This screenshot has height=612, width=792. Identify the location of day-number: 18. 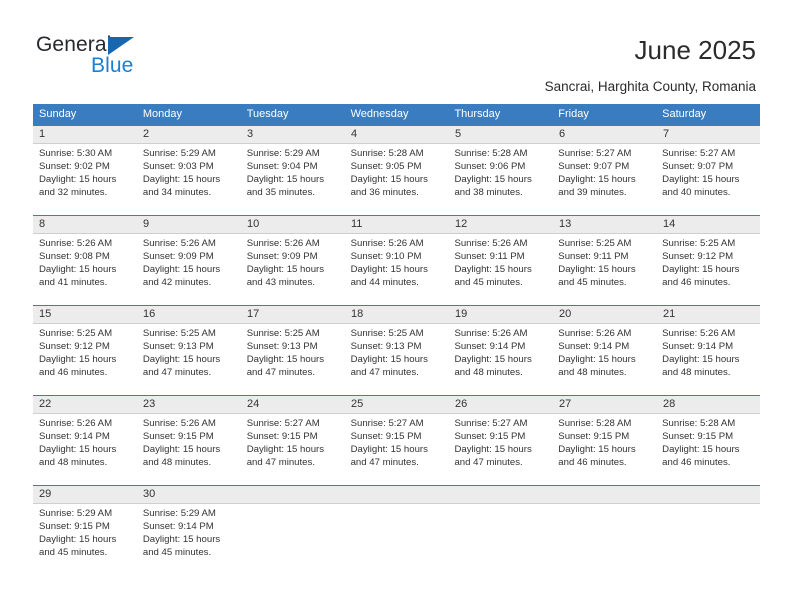
(397, 314).